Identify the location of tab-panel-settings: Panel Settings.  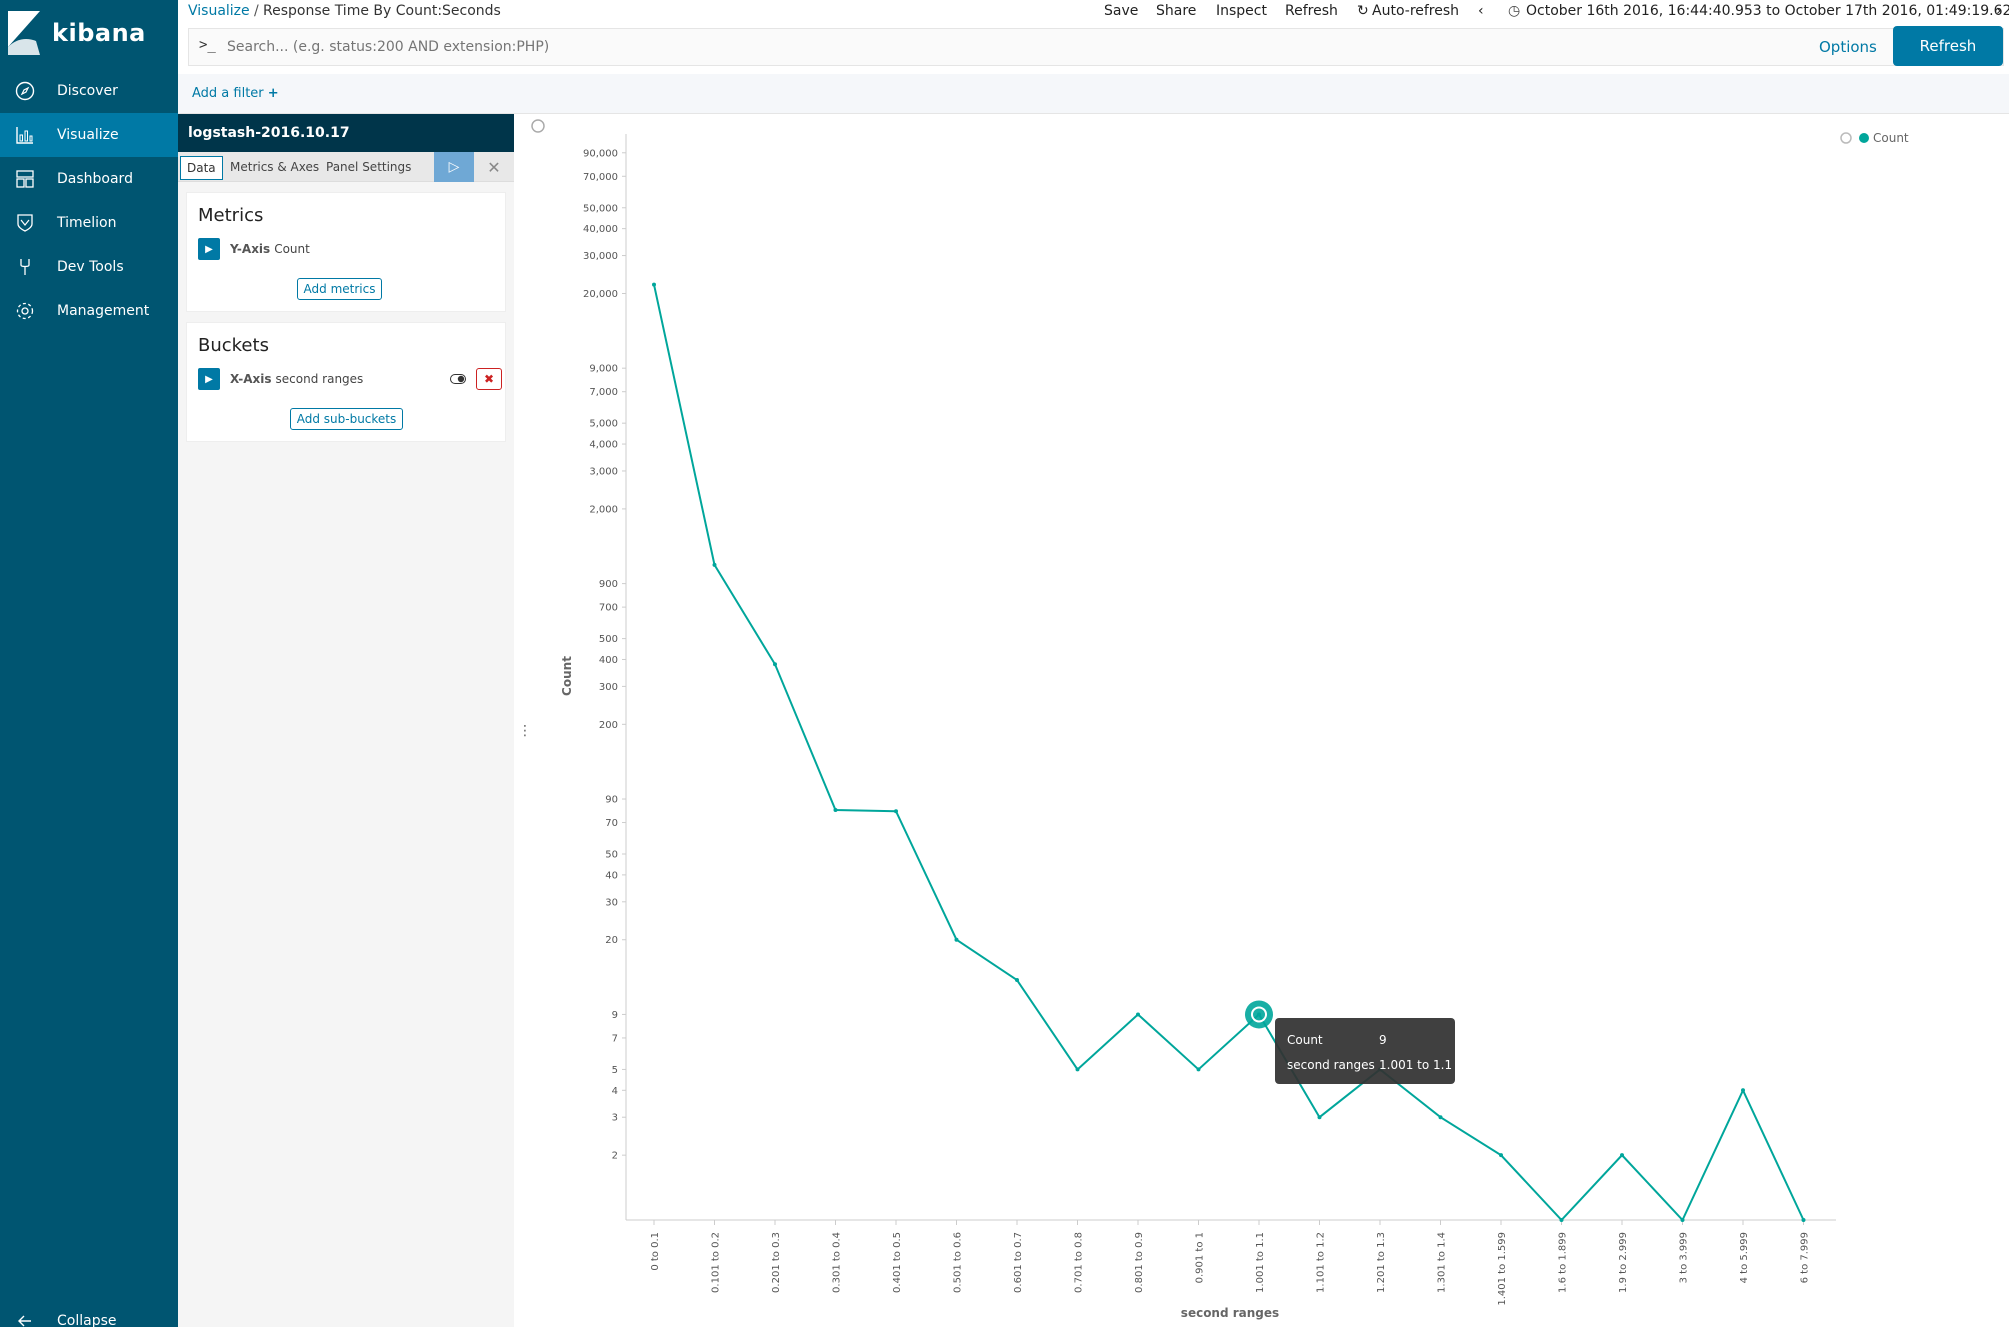
(368, 168).